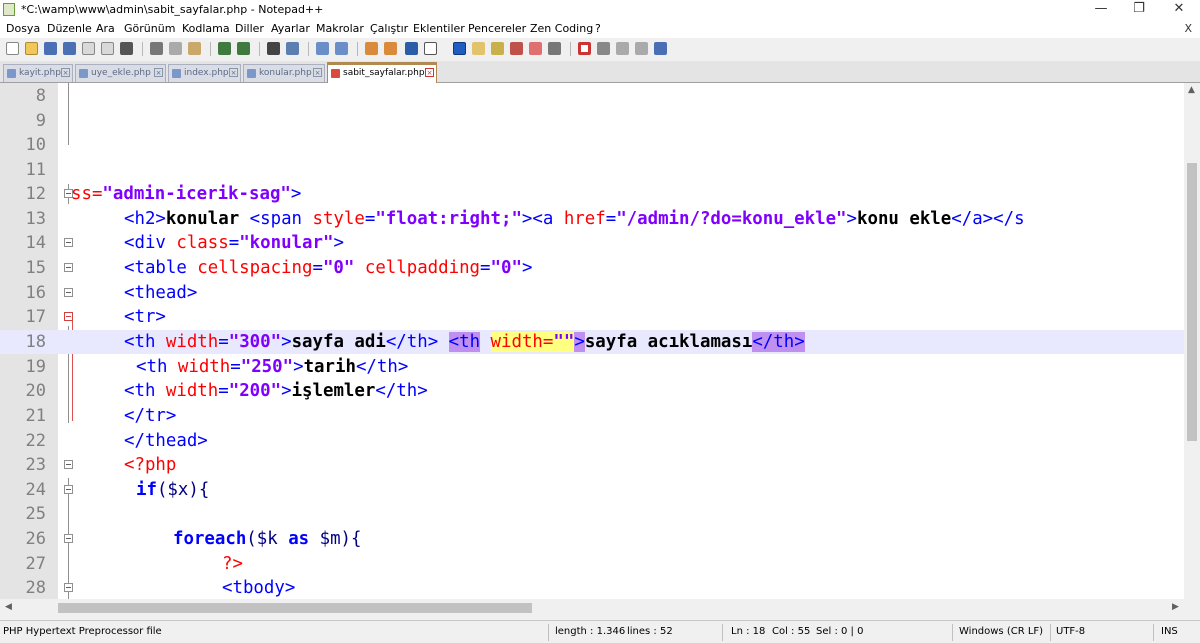 The width and height of the screenshot is (1200, 643). I want to click on zoom-in-icon, so click(322, 48).